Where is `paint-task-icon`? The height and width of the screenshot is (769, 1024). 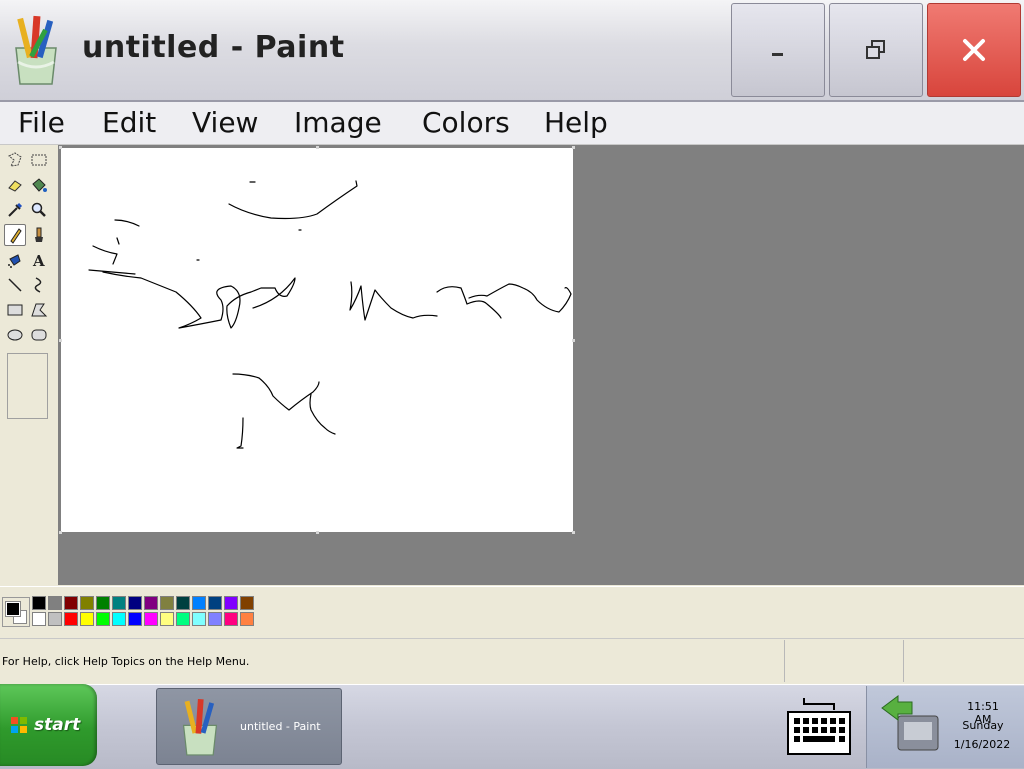
paint-task-icon is located at coordinates (200, 727).